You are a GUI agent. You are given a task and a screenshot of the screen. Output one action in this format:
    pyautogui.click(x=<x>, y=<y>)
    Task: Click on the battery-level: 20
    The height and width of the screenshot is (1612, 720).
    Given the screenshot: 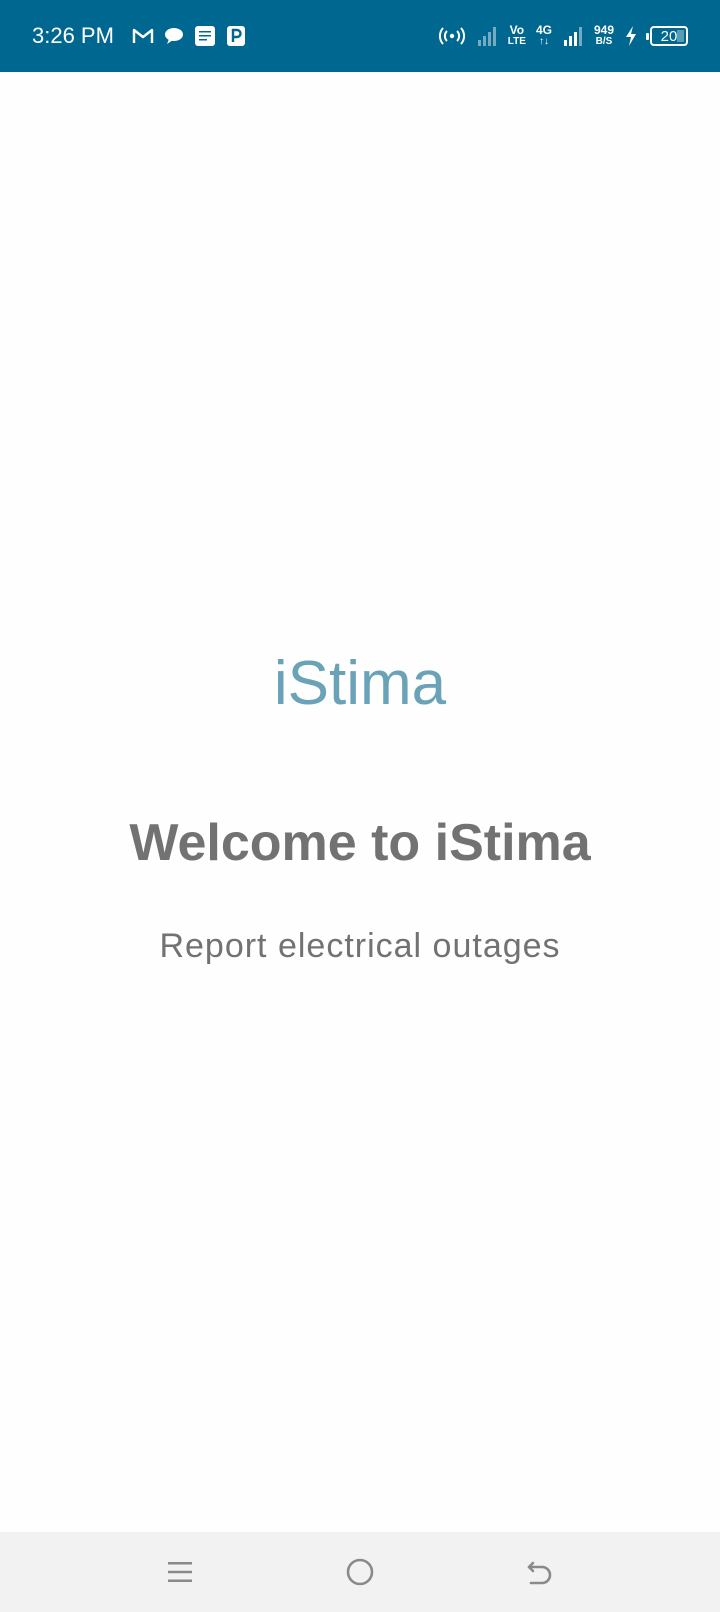 What is the action you would take?
    pyautogui.click(x=669, y=36)
    